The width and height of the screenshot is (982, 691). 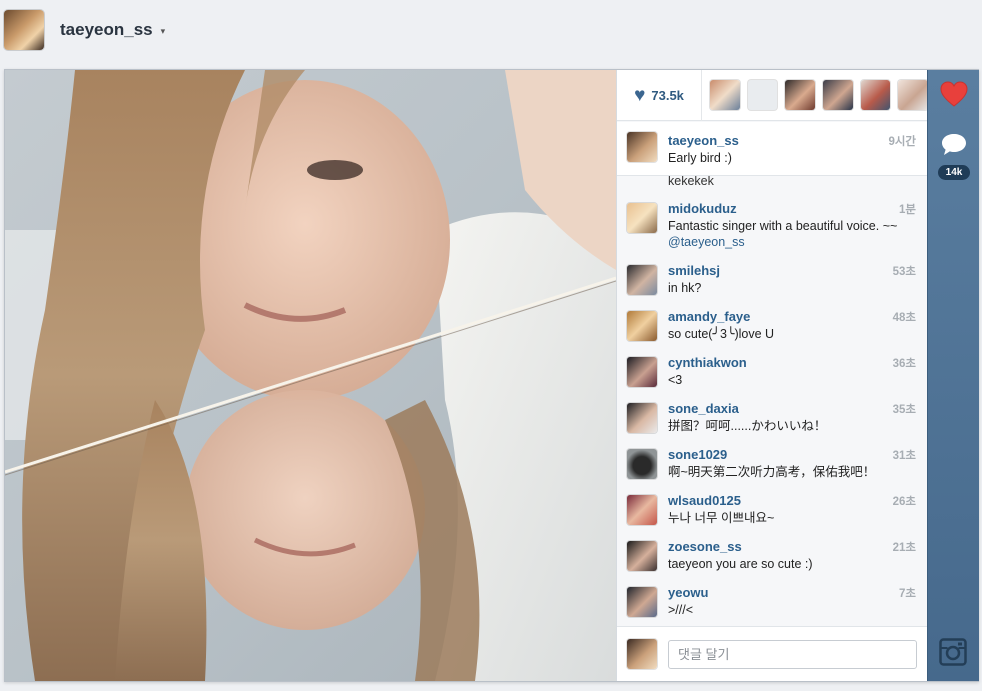 What do you see at coordinates (953, 654) in the screenshot?
I see `camera-logo-icon` at bounding box center [953, 654].